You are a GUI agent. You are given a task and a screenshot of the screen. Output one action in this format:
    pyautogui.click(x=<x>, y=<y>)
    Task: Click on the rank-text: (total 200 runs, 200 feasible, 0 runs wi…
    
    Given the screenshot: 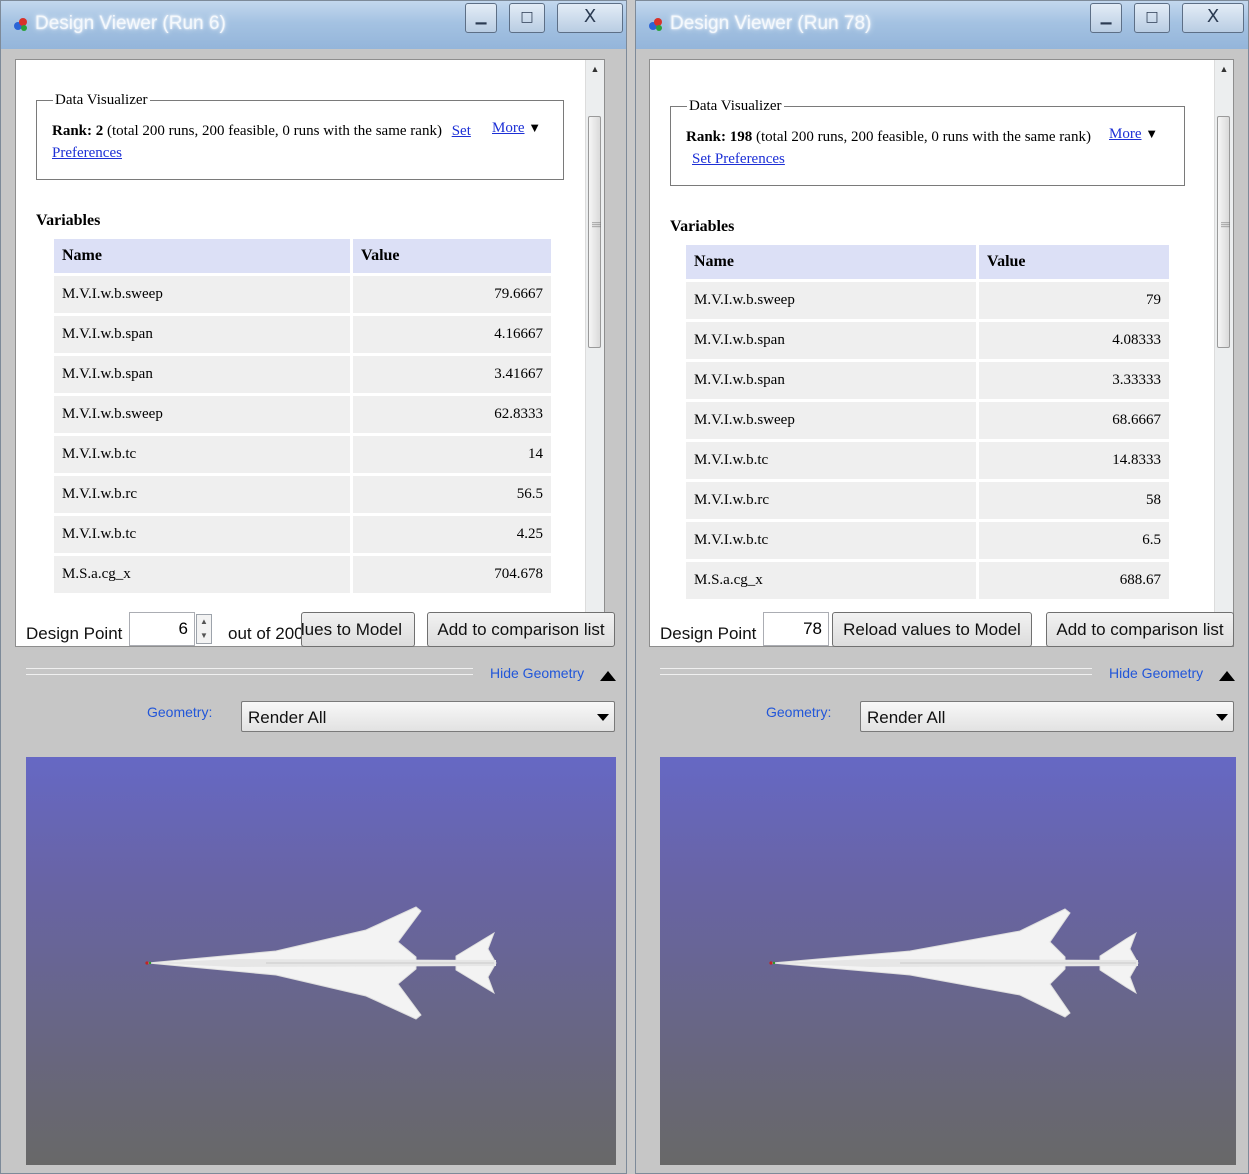 What is the action you would take?
    pyautogui.click(x=272, y=131)
    